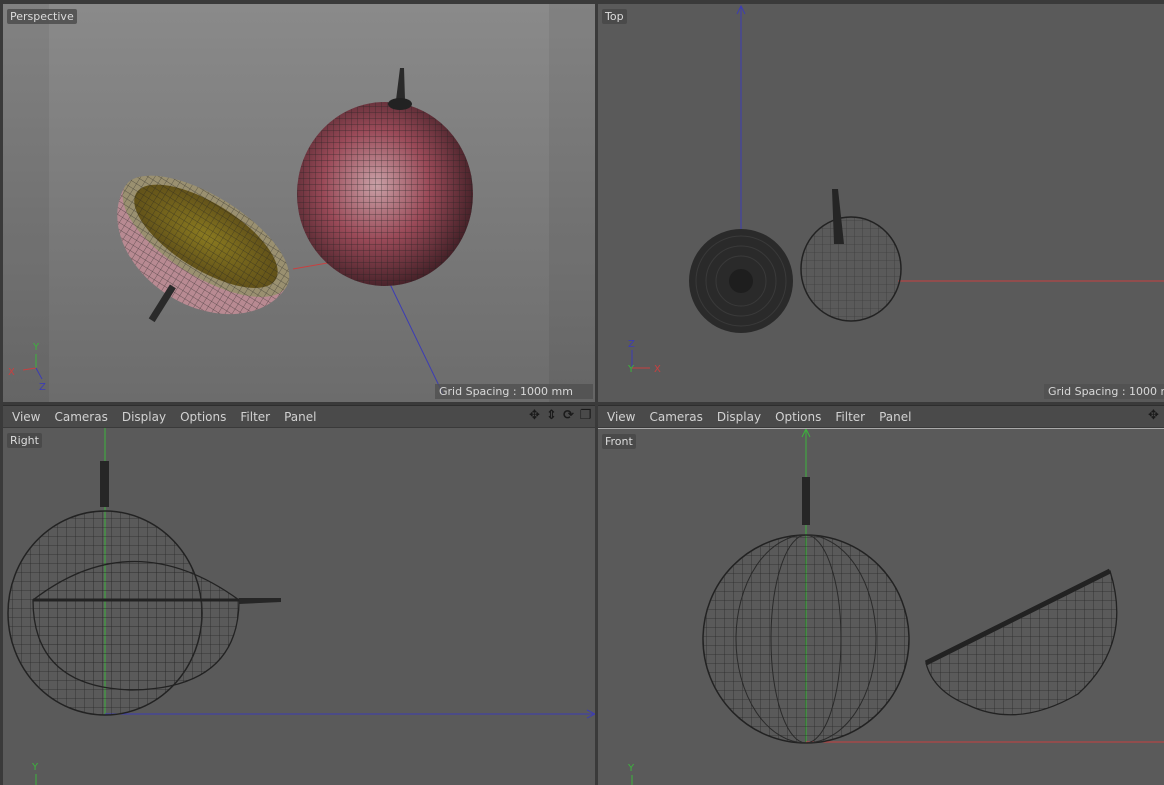 Image resolution: width=1164 pixels, height=785 pixels. What do you see at coordinates (42, 16) in the screenshot?
I see `viewport-label-perspective: Perspective` at bounding box center [42, 16].